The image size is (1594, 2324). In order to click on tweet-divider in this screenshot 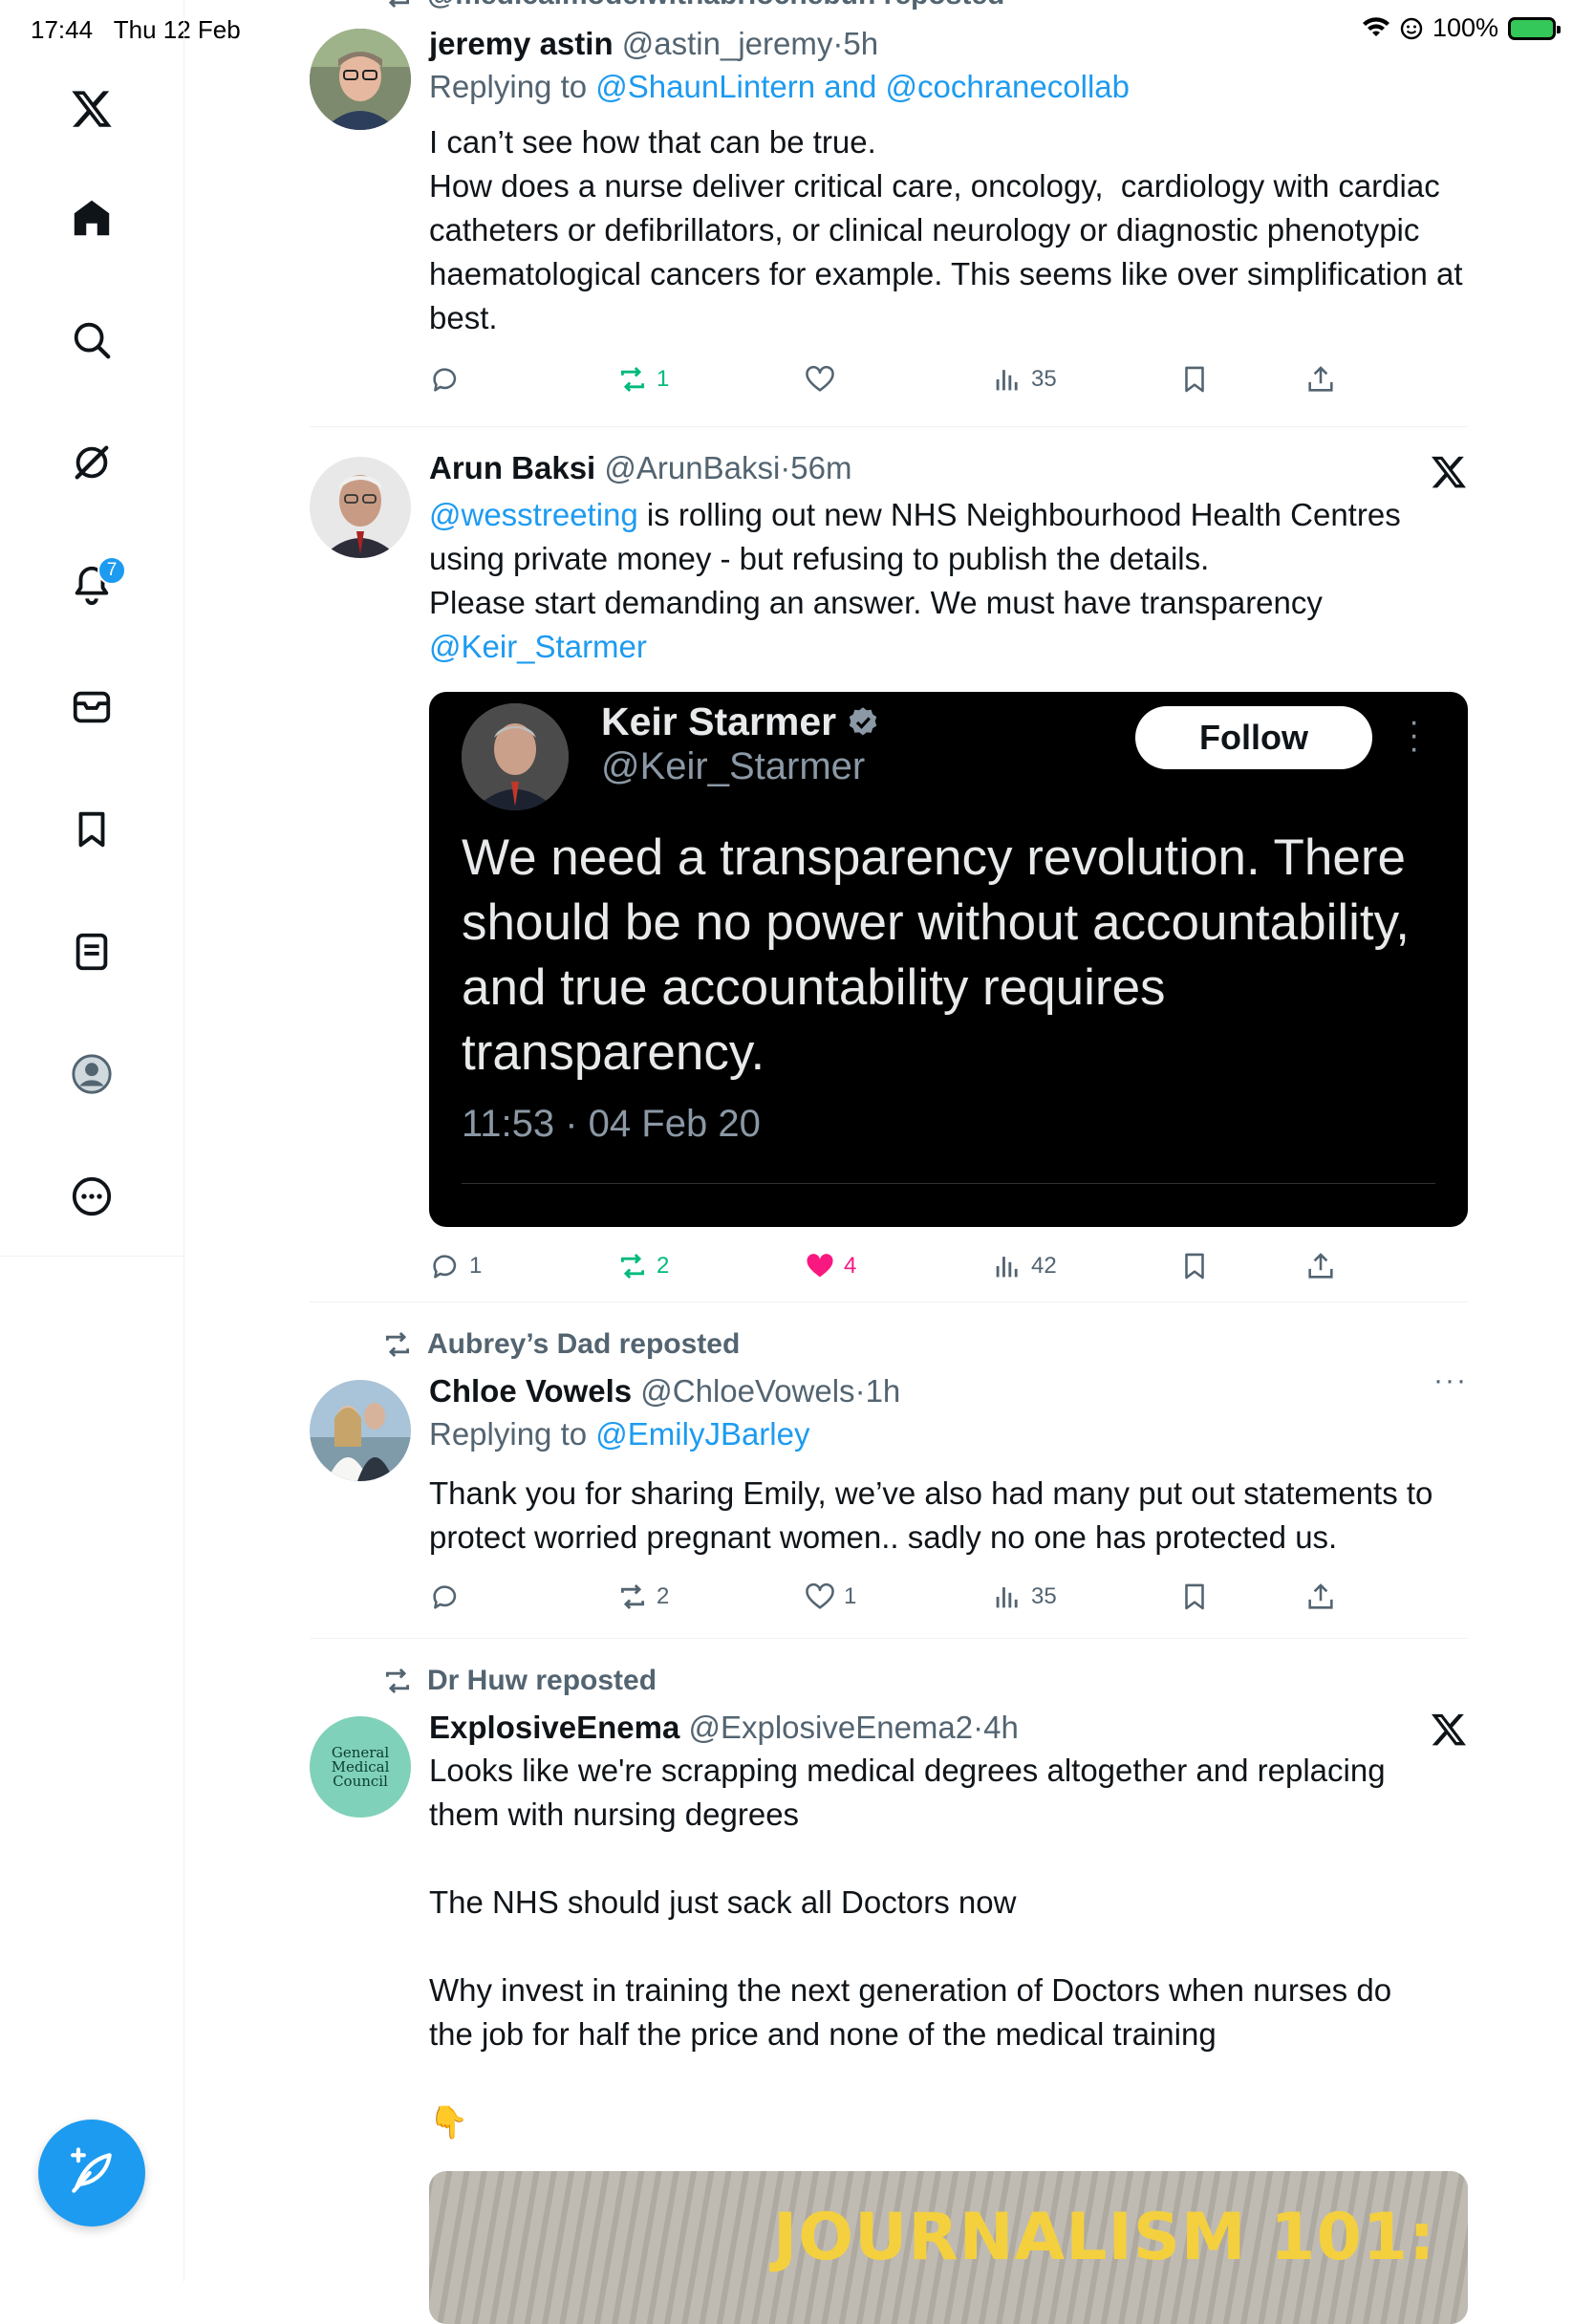, I will do `click(889, 1638)`.